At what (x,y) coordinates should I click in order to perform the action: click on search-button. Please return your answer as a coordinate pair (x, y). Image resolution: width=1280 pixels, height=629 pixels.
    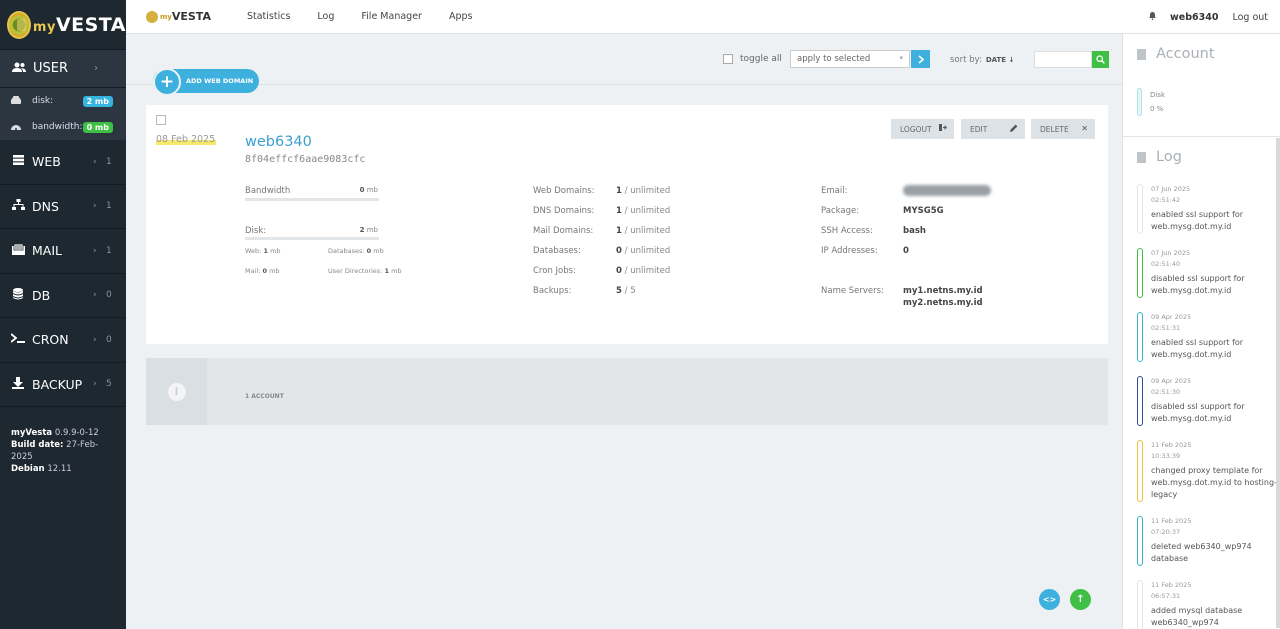
    Looking at the image, I should click on (1100, 59).